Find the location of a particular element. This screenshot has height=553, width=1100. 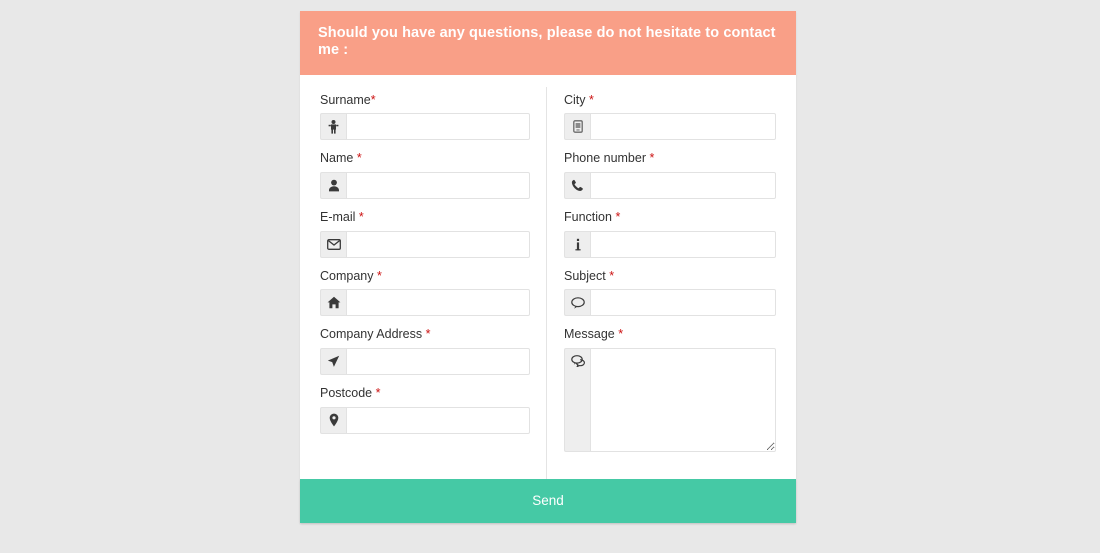

field-company: Company * is located at coordinates (425, 293).